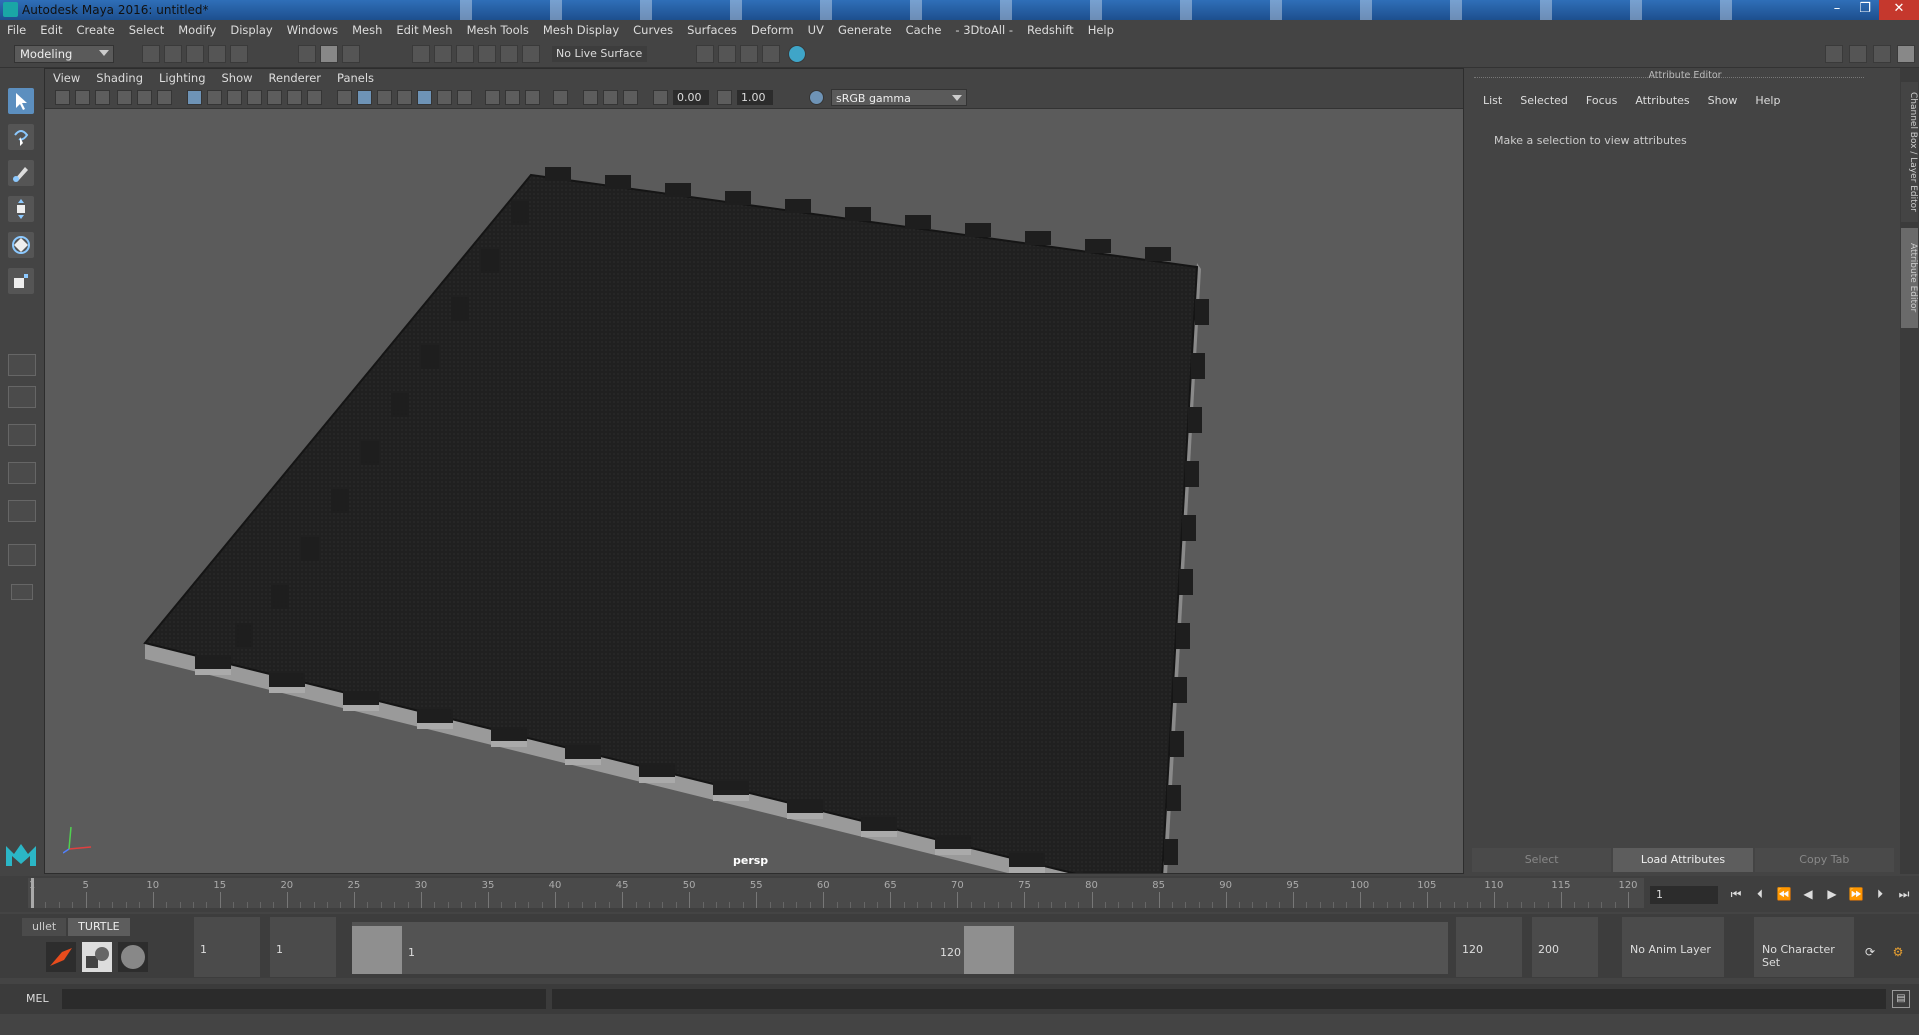 The width and height of the screenshot is (1919, 1035). What do you see at coordinates (21, 173) in the screenshot?
I see `paint-select-tool-icon` at bounding box center [21, 173].